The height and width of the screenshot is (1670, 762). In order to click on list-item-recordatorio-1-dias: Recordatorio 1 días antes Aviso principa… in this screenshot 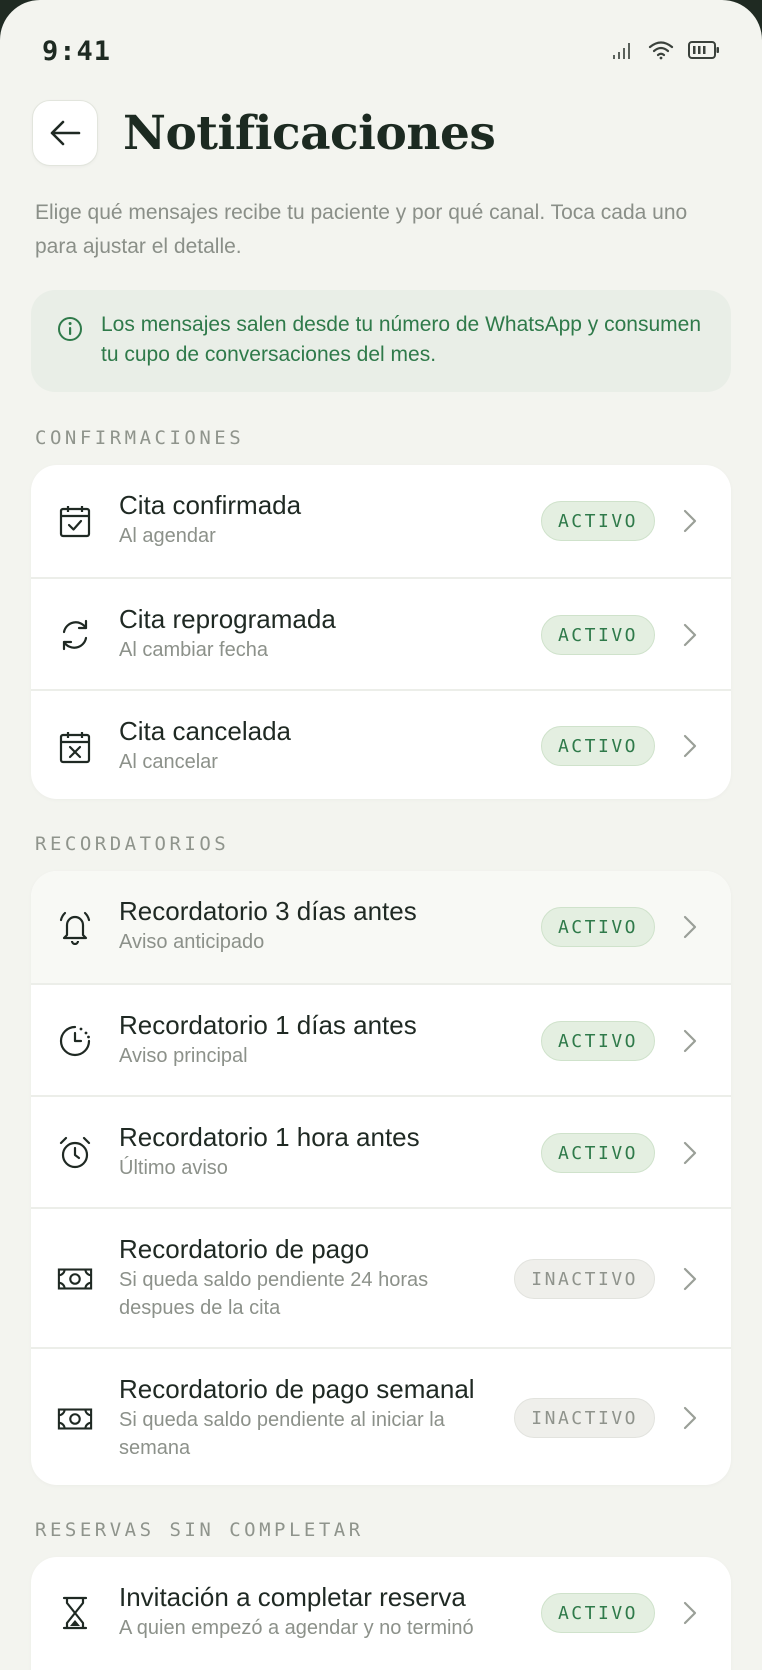, I will do `click(381, 1039)`.